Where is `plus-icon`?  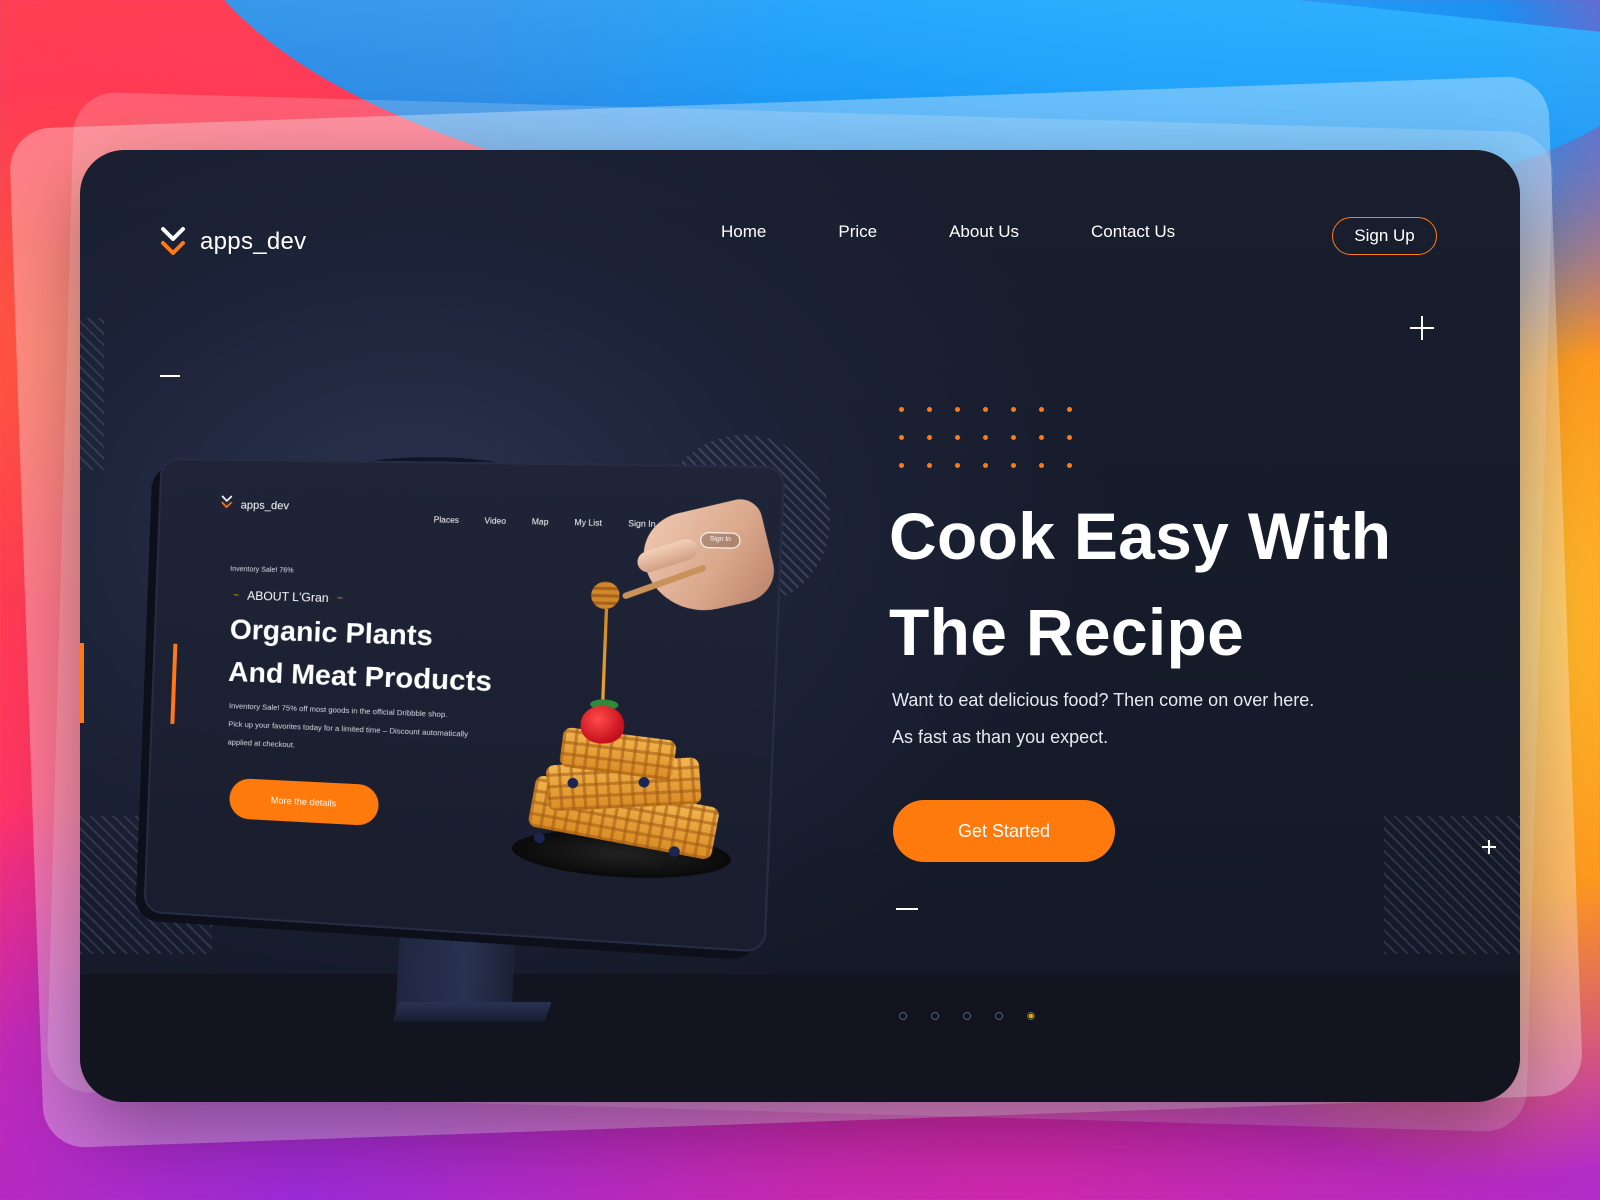 plus-icon is located at coordinates (1422, 328).